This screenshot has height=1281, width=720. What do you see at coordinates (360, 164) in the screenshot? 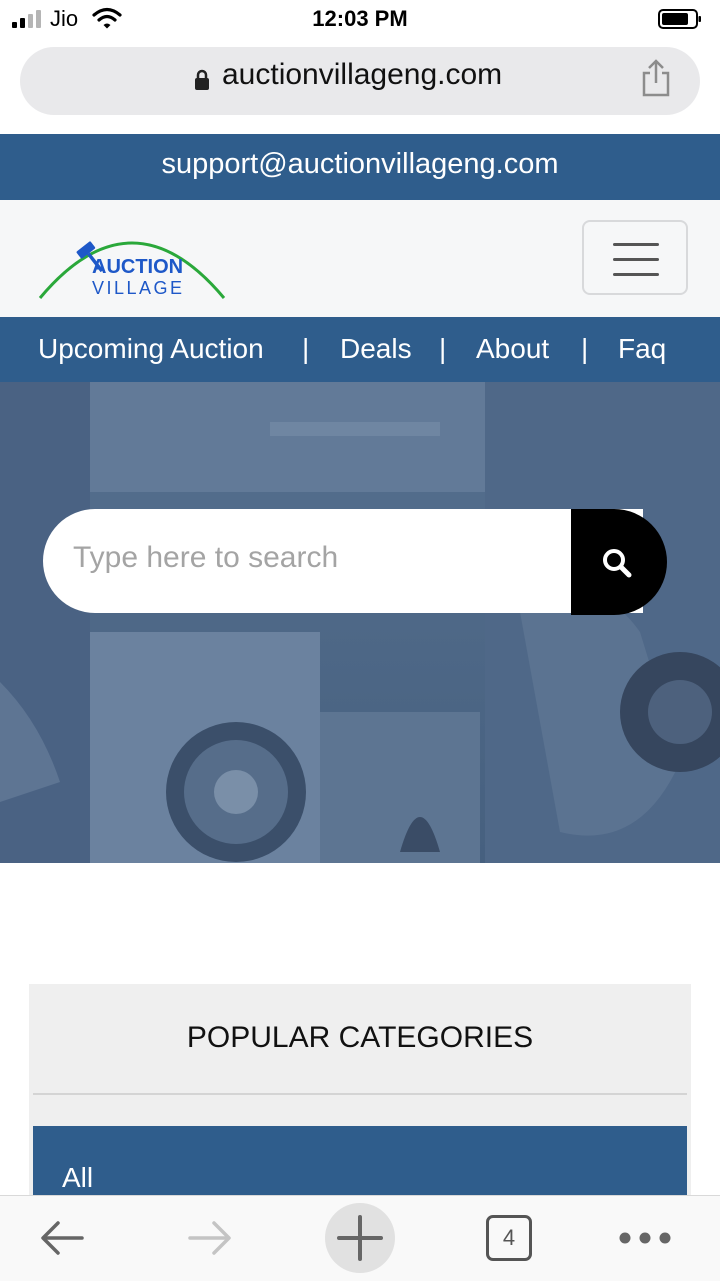
I see `support-email: support@auctionvillageng.com` at bounding box center [360, 164].